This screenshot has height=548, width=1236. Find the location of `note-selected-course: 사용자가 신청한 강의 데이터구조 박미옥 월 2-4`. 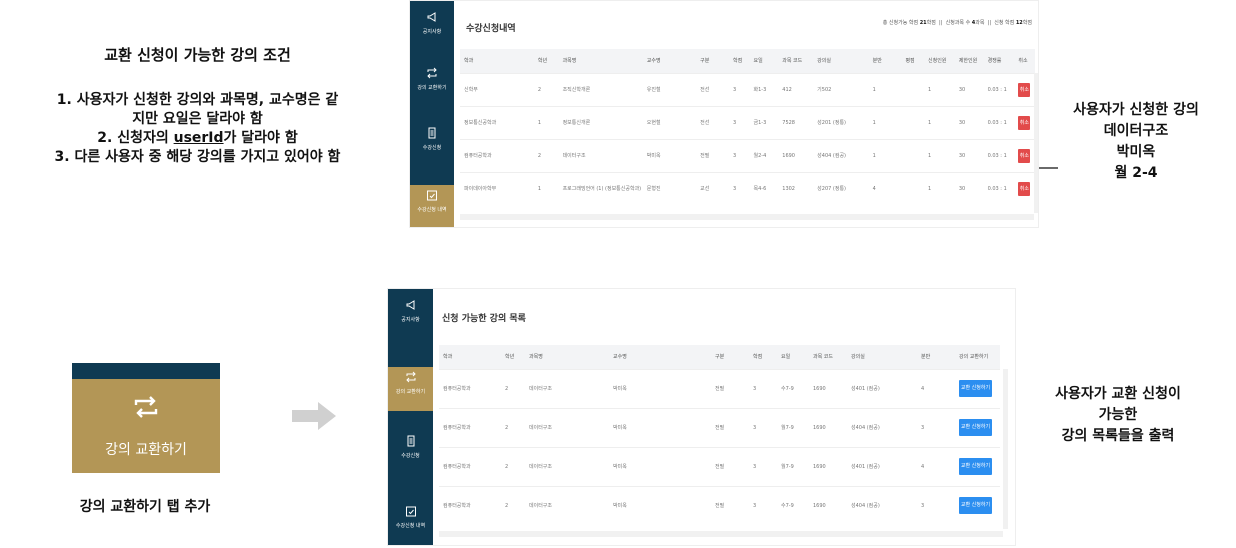

note-selected-course: 사용자가 신청한 강의 데이터구조 박미옥 월 2-4 is located at coordinates (1136, 142).